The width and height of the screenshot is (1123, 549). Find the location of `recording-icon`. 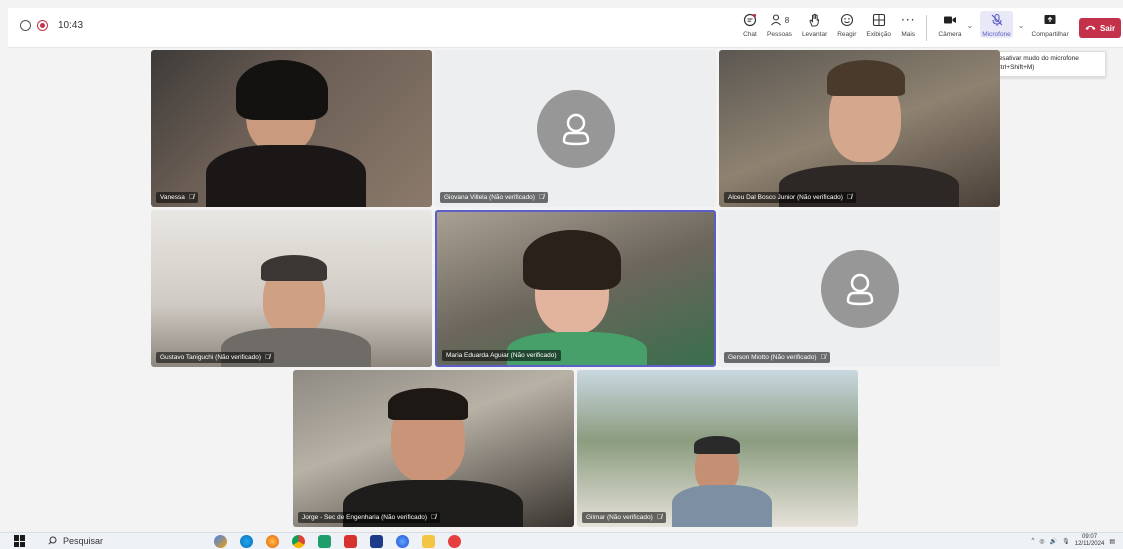

recording-icon is located at coordinates (42, 25).